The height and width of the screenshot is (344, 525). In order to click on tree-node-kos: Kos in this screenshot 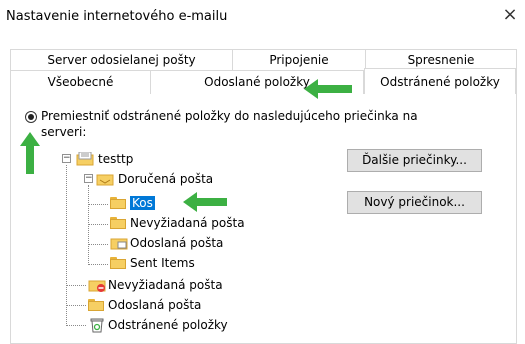, I will do `click(132, 203)`.